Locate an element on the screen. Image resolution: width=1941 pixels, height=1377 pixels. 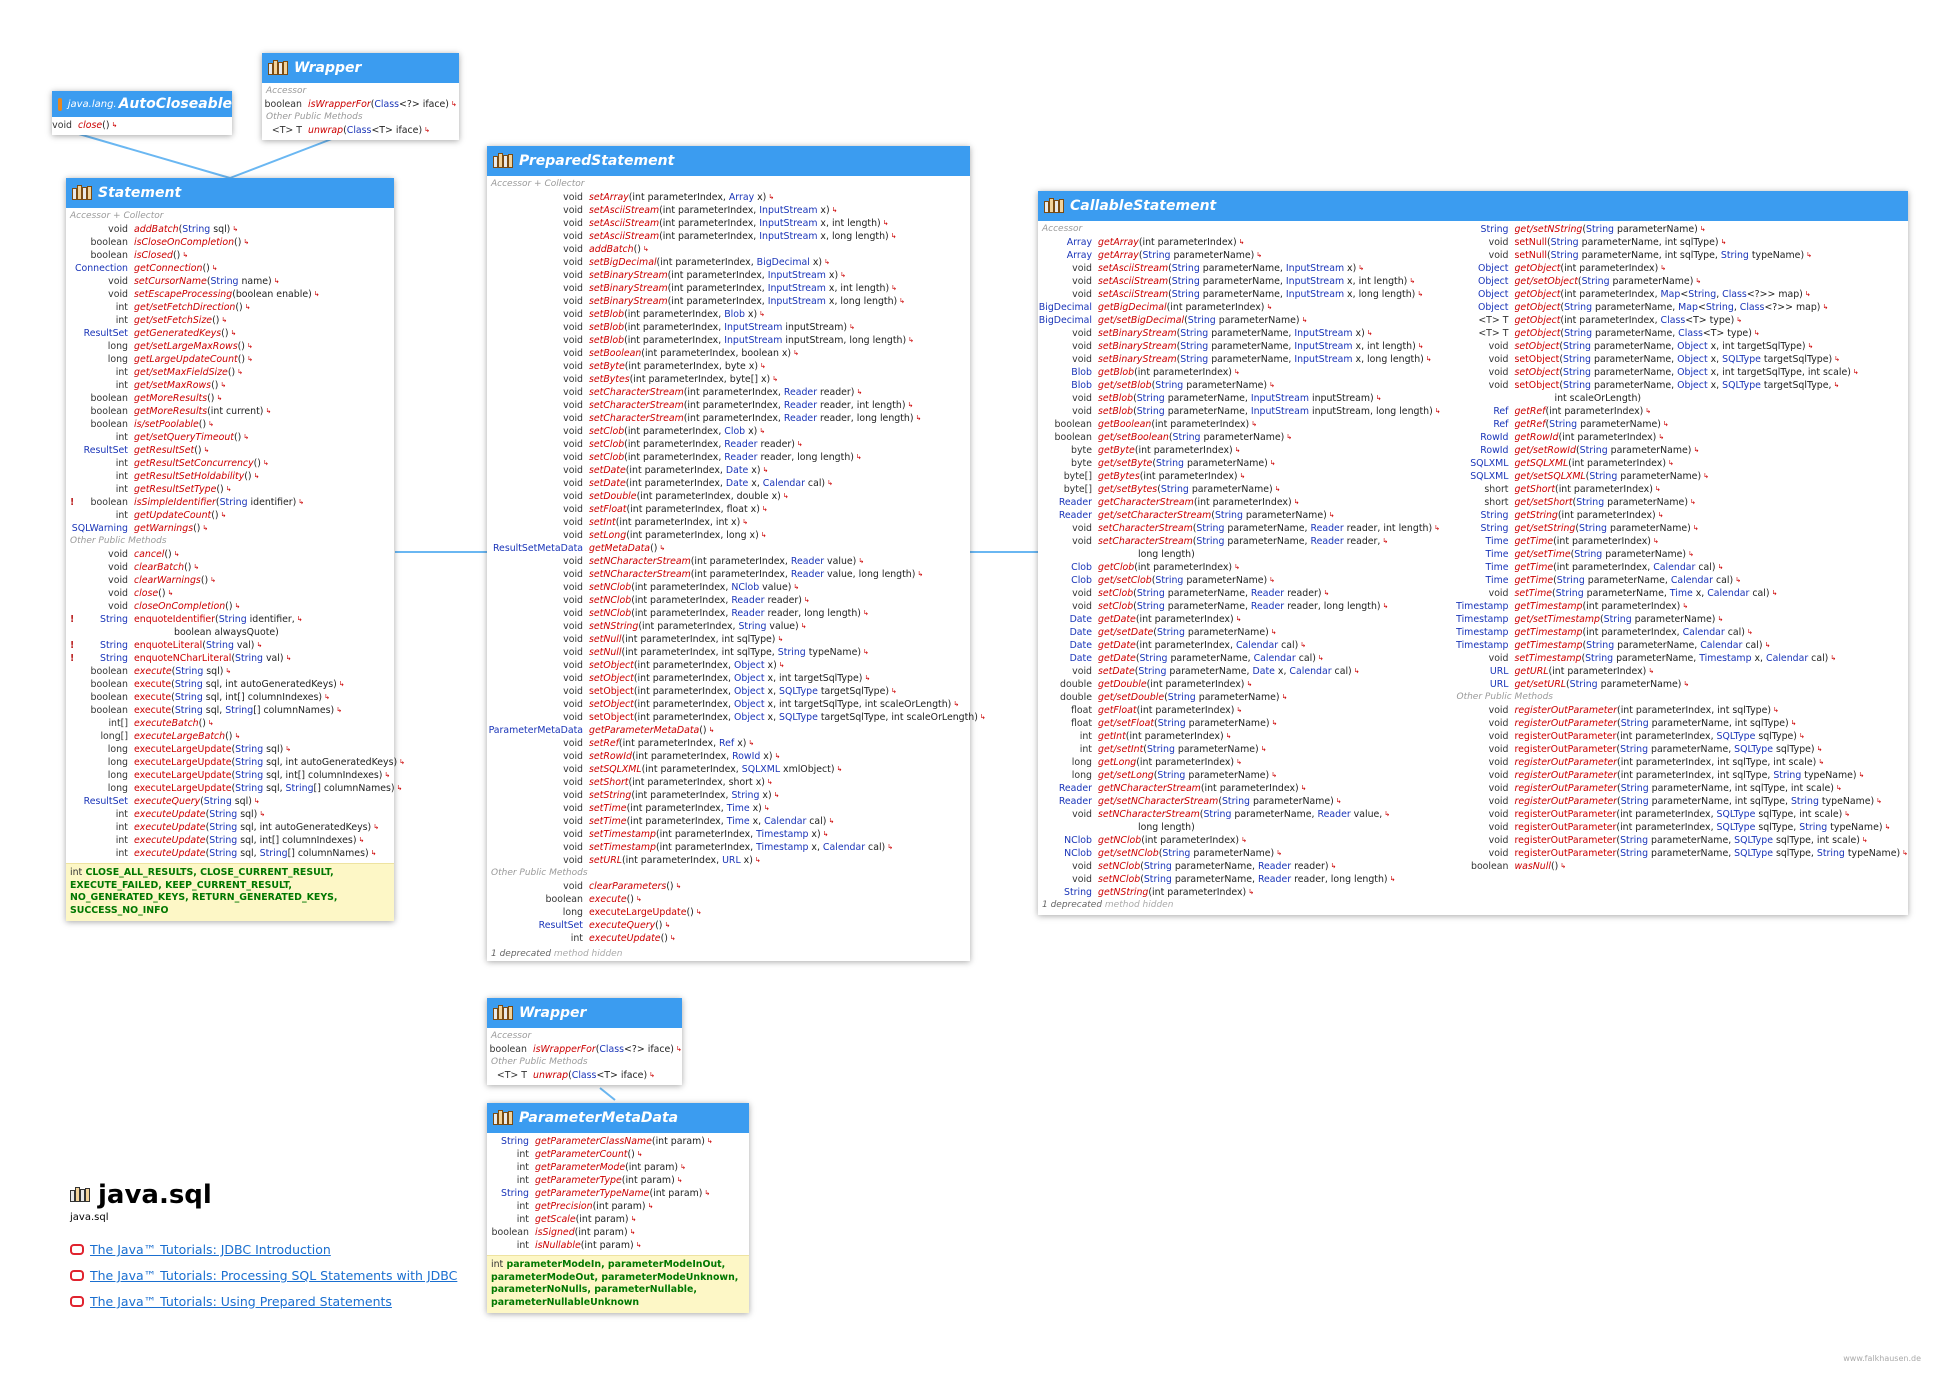
method-row: long[] executeLargeBatch () ↳ is located at coordinates (230, 736).